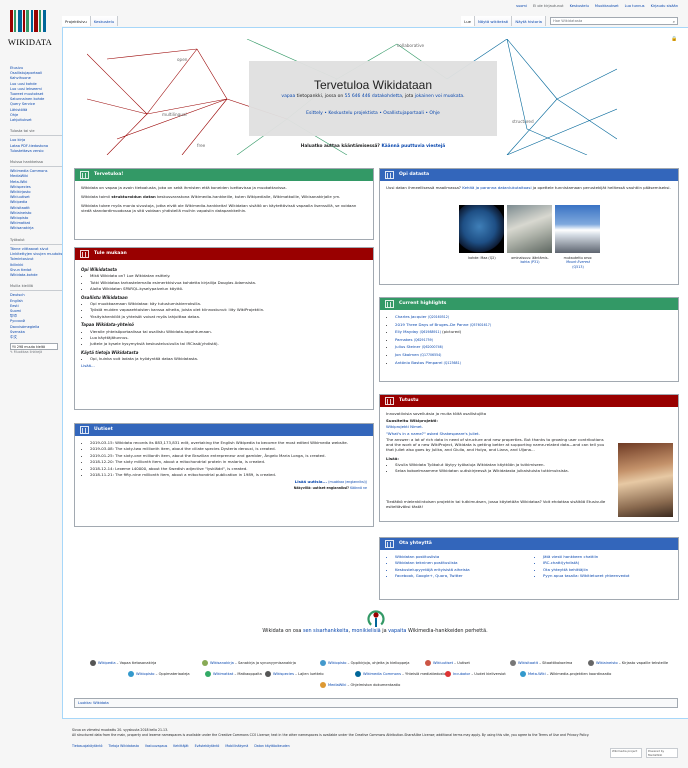  What do you see at coordinates (36, 228) in the screenshot?
I see `sidebar-item-other: Wikisanakirja` at bounding box center [36, 228].